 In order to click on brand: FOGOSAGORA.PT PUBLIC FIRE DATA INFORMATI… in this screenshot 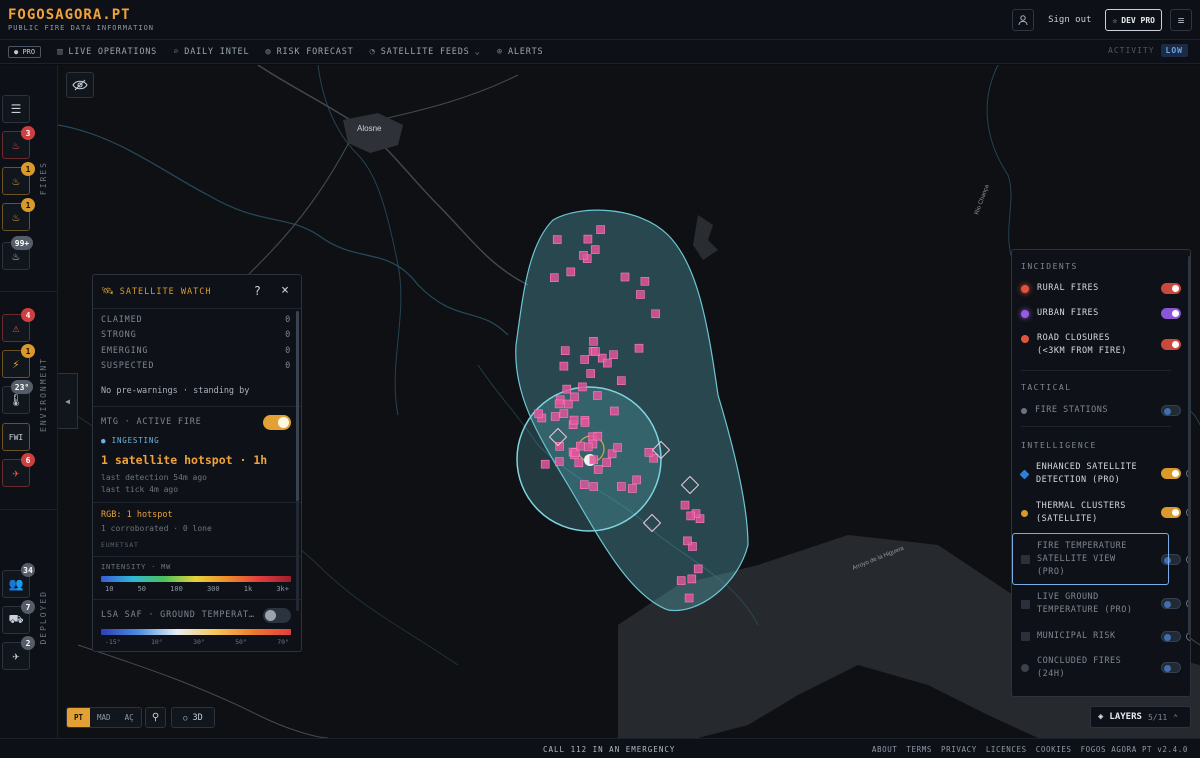, I will do `click(81, 19)`.